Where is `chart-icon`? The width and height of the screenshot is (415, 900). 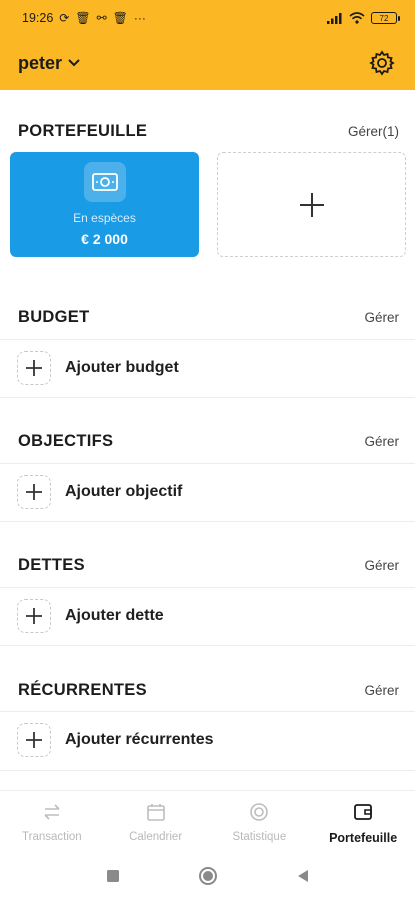 chart-icon is located at coordinates (259, 812).